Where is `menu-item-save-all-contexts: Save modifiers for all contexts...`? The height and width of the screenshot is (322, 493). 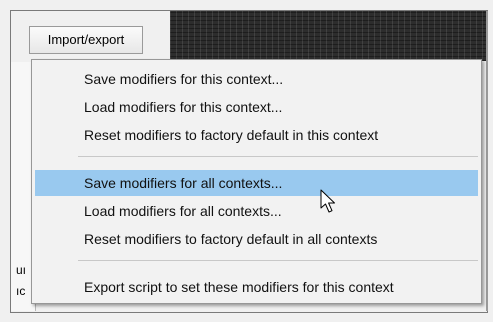 menu-item-save-all-contexts: Save modifiers for all contexts... is located at coordinates (256, 183).